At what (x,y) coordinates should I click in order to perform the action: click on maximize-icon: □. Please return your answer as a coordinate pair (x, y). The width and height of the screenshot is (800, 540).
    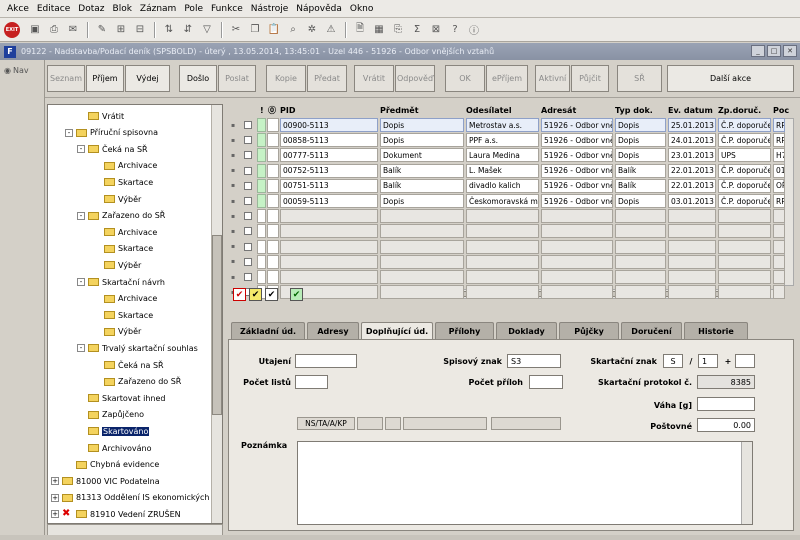
    Looking at the image, I should click on (774, 51).